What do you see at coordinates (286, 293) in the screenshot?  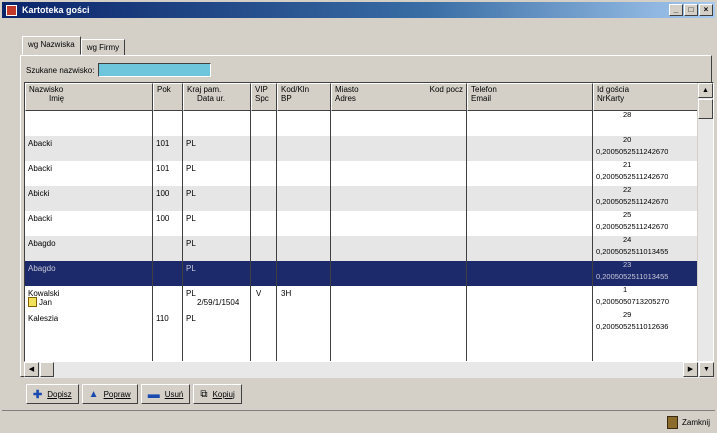 I see `cell-client-code: 3H` at bounding box center [286, 293].